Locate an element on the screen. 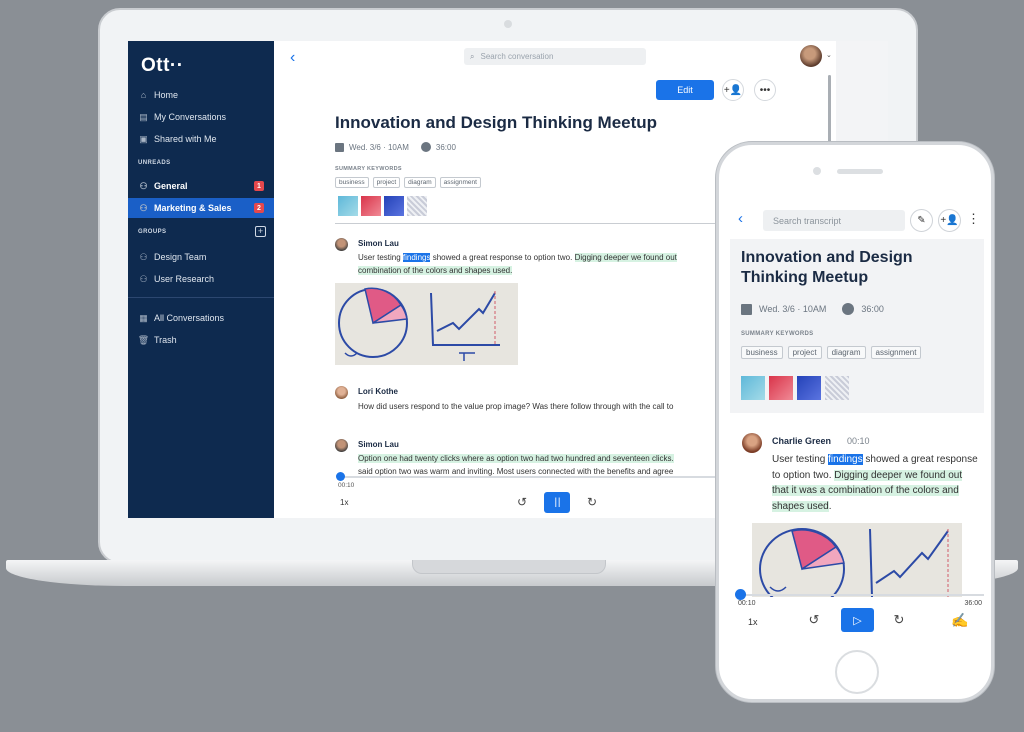 Image resolution: width=1024 pixels, height=732 pixels. highlighter-icon: ✍ is located at coordinates (959, 620).